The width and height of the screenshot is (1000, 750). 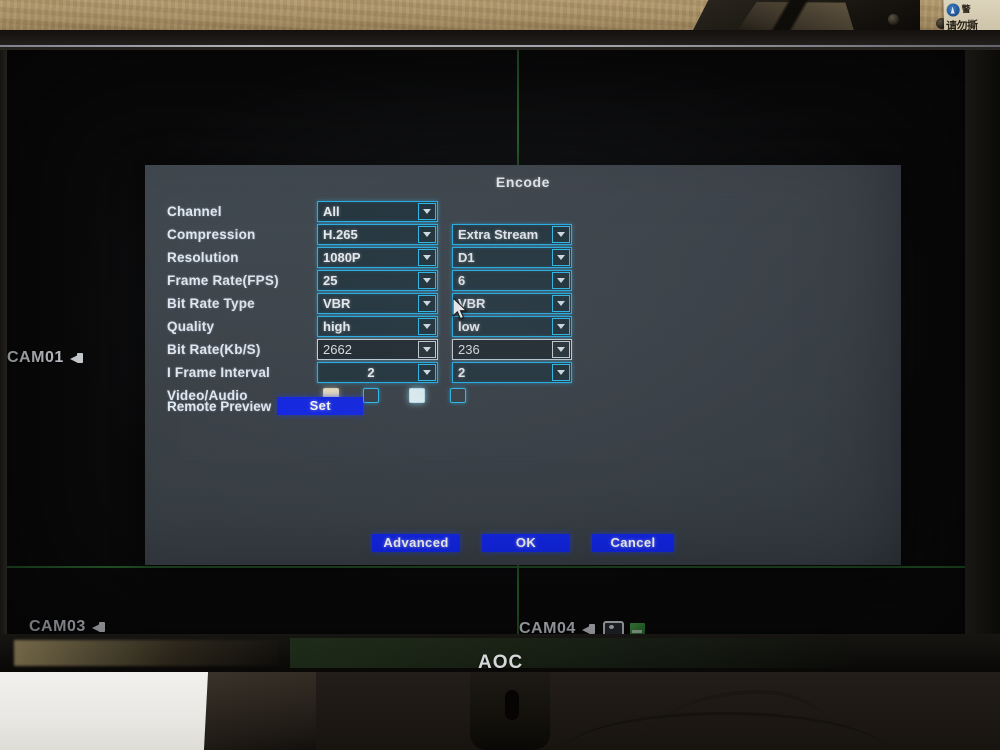 What do you see at coordinates (223, 280) in the screenshot?
I see `label-frame-rate: Frame Rate(FPS)` at bounding box center [223, 280].